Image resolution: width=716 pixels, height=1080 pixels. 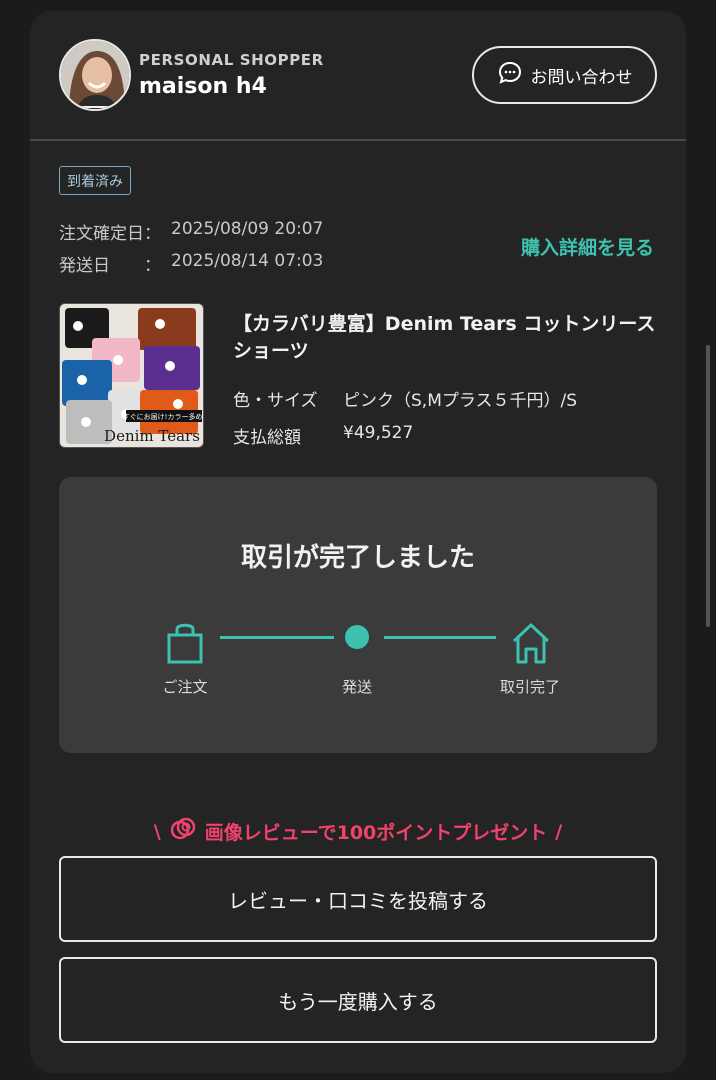 I want to click on chat-bubble-icon, so click(x=510, y=75).